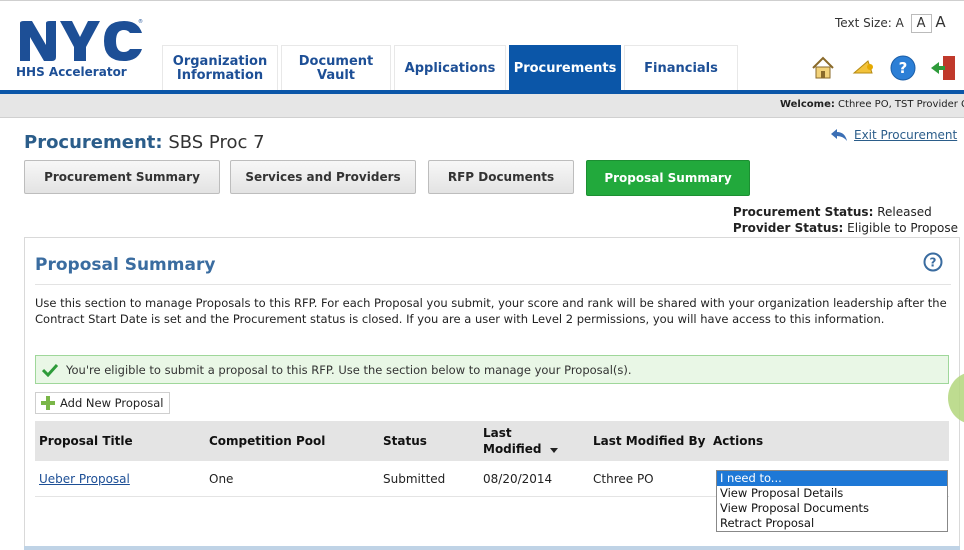 Image resolution: width=964 pixels, height=550 pixels. Describe the element at coordinates (554, 450) in the screenshot. I see `sort-desc-icon` at that location.